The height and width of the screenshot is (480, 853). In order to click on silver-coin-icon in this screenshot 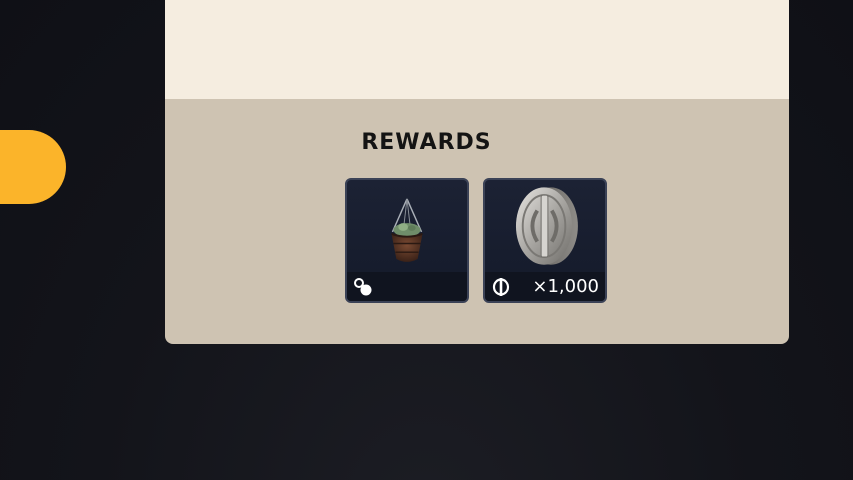, I will do `click(546, 226)`.